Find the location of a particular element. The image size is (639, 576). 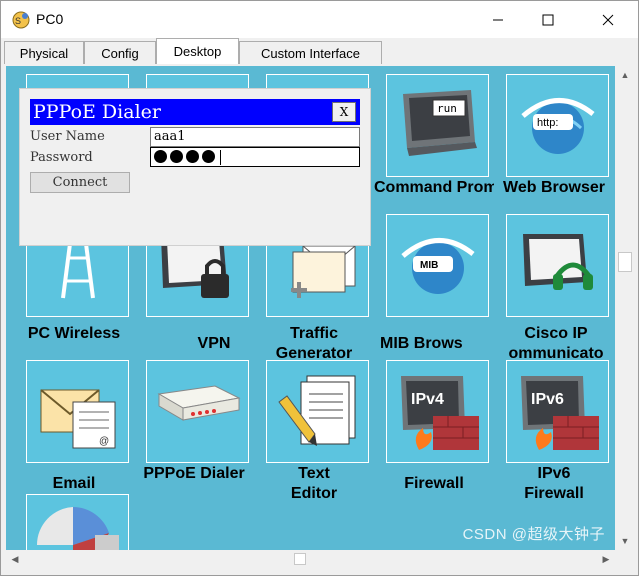

vertical-scrollbar: ▲ ▼ is located at coordinates (625, 308).